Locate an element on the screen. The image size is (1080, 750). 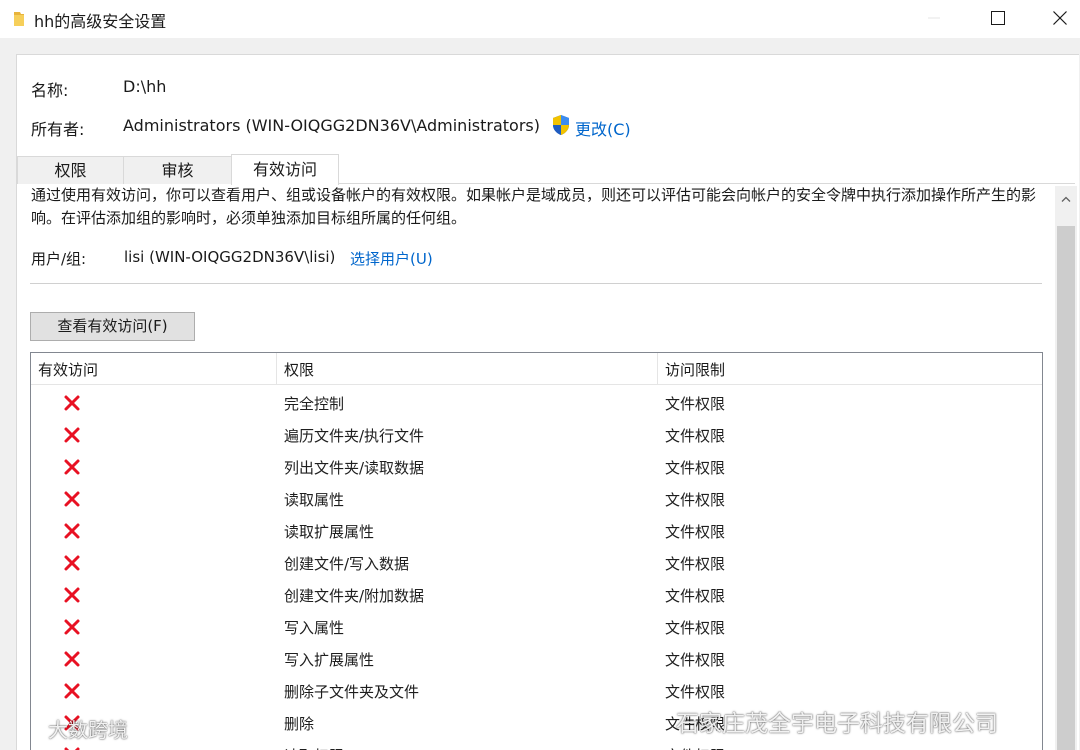
title-bar: hh的高级安全设置 is located at coordinates (540, 19).